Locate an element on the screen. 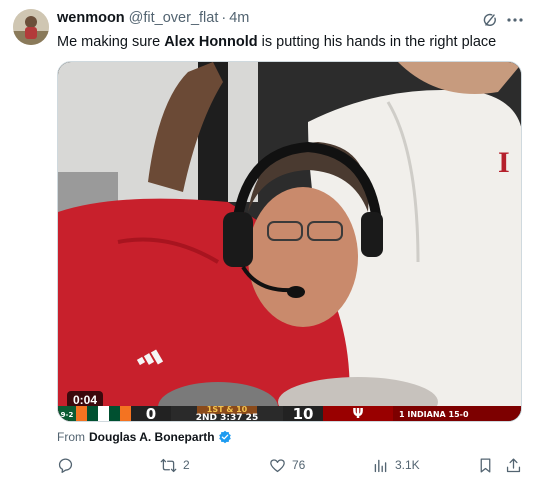 This screenshot has width=535, height=482. game-status: 1ST & 10 2ND 3:37 25 is located at coordinates (227, 414).